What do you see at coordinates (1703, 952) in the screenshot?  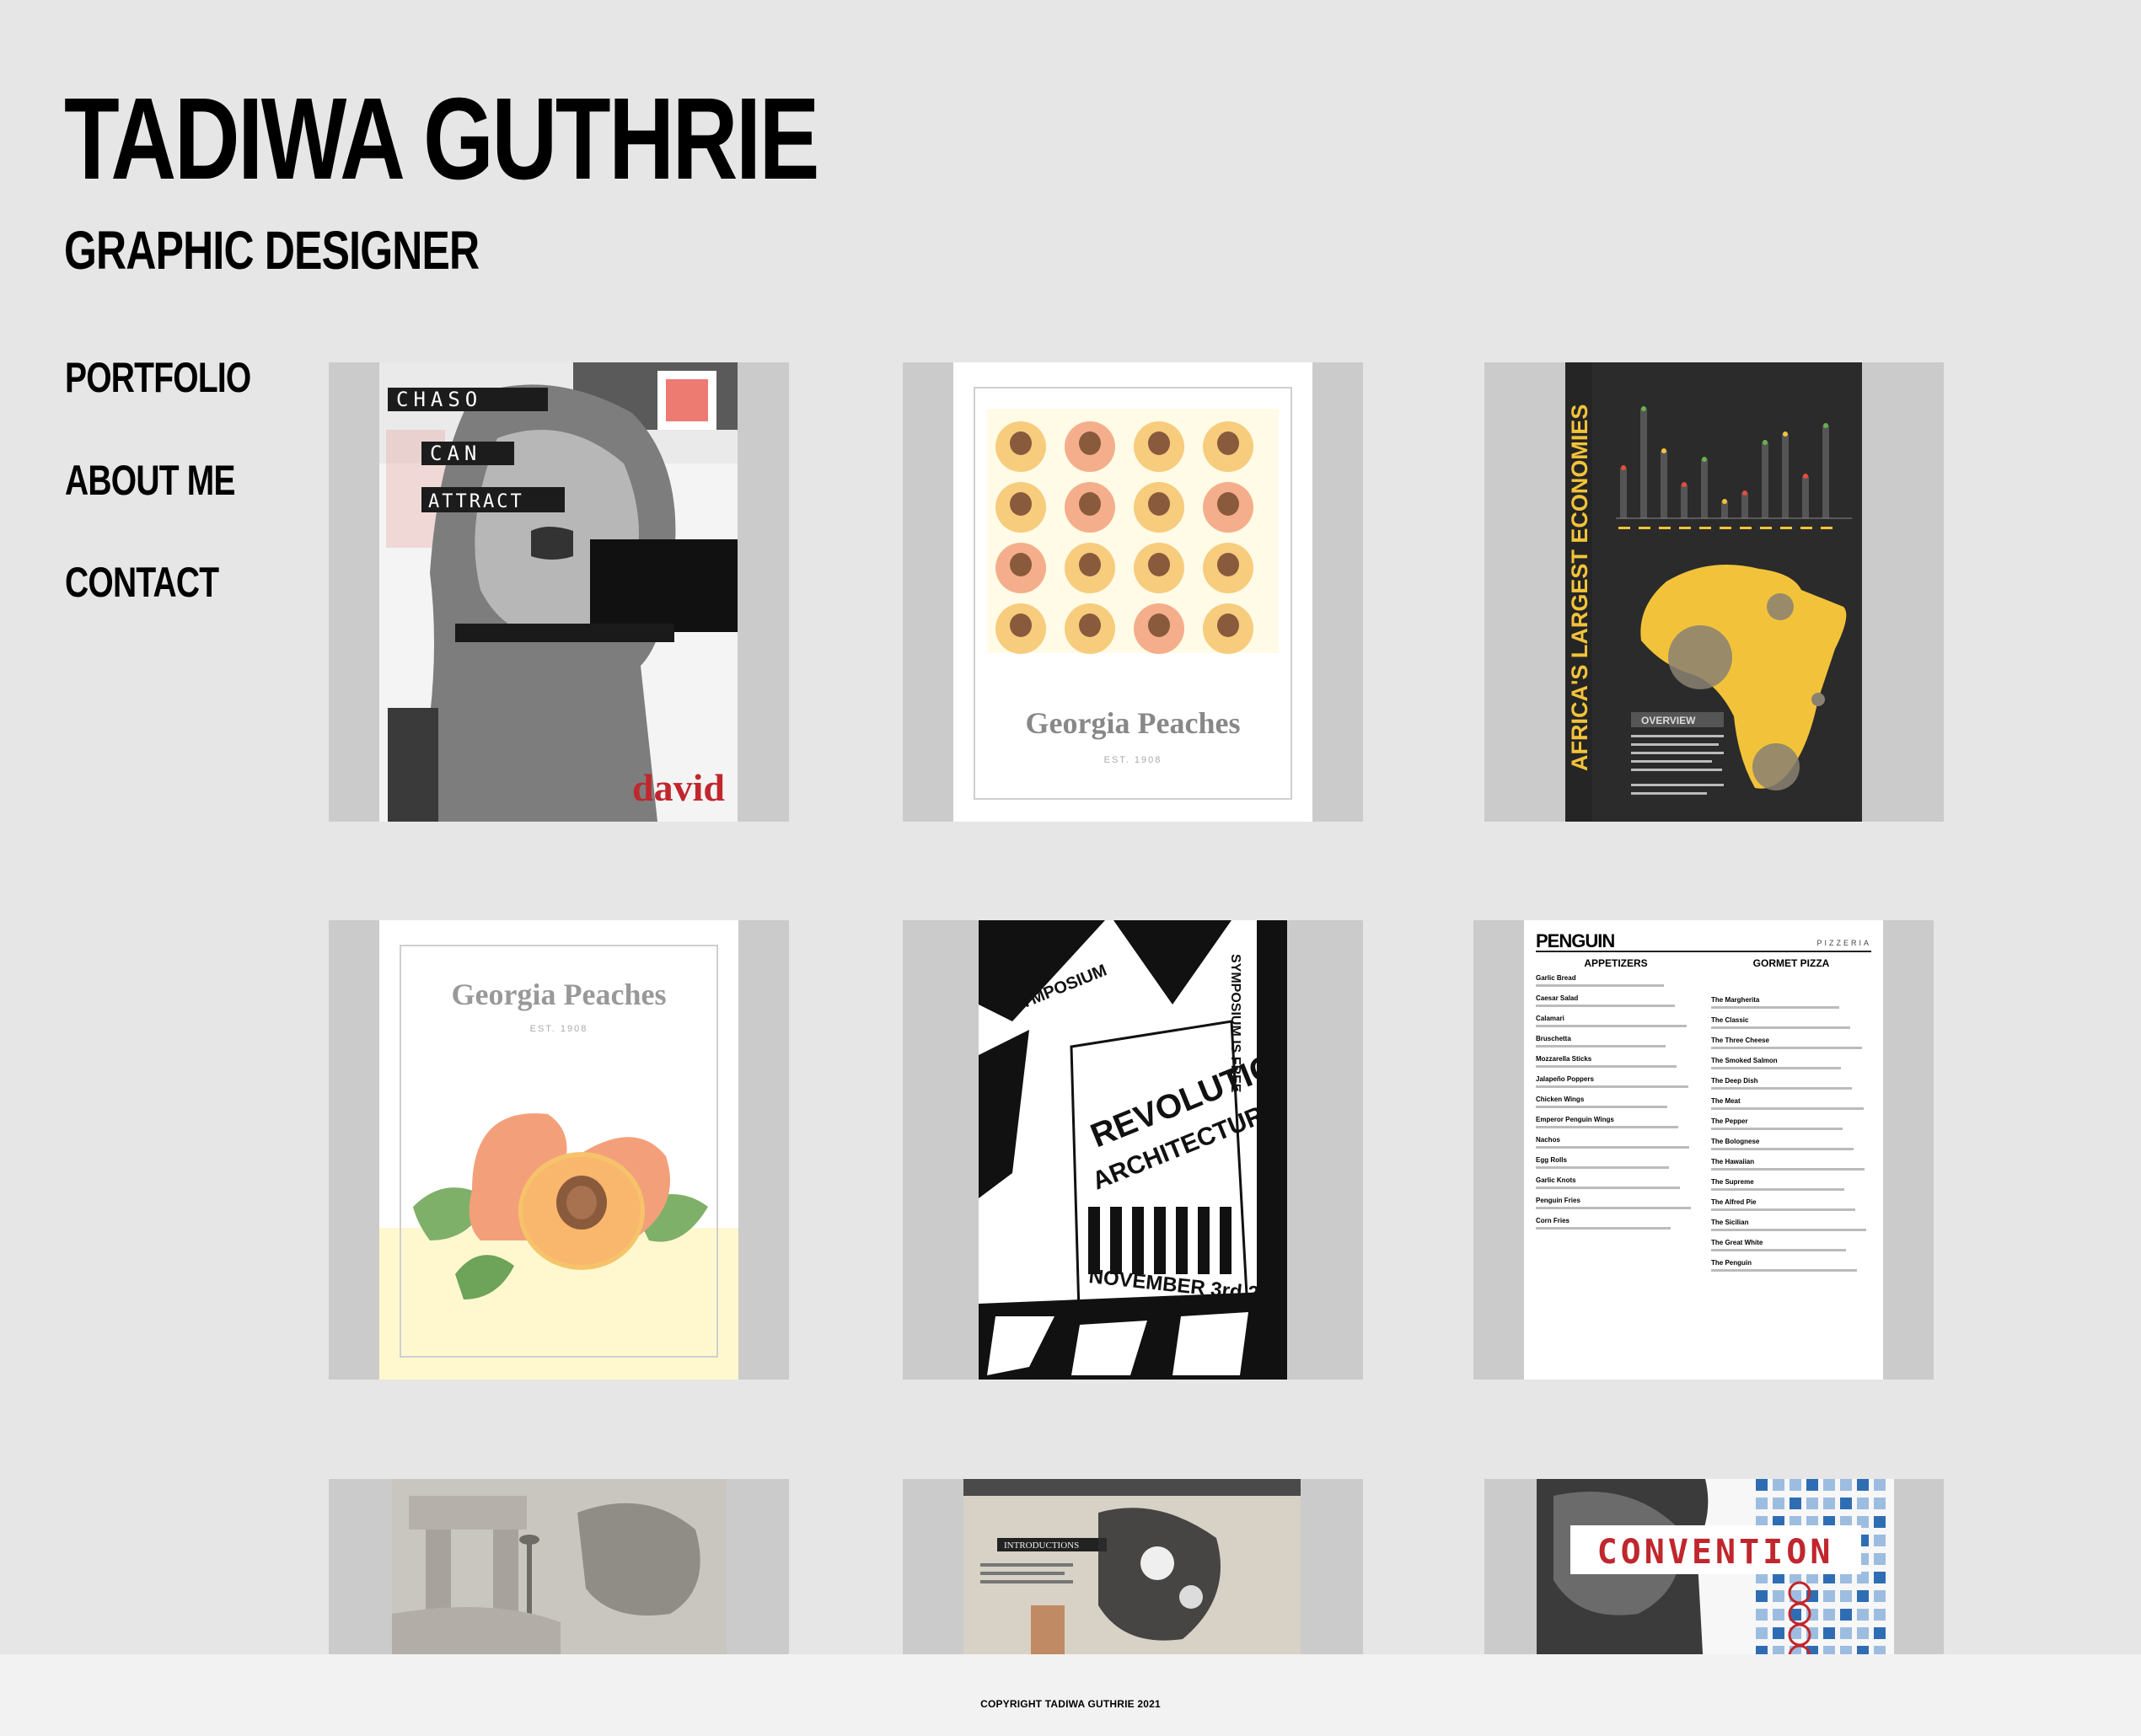 I see `menu-rule` at bounding box center [1703, 952].